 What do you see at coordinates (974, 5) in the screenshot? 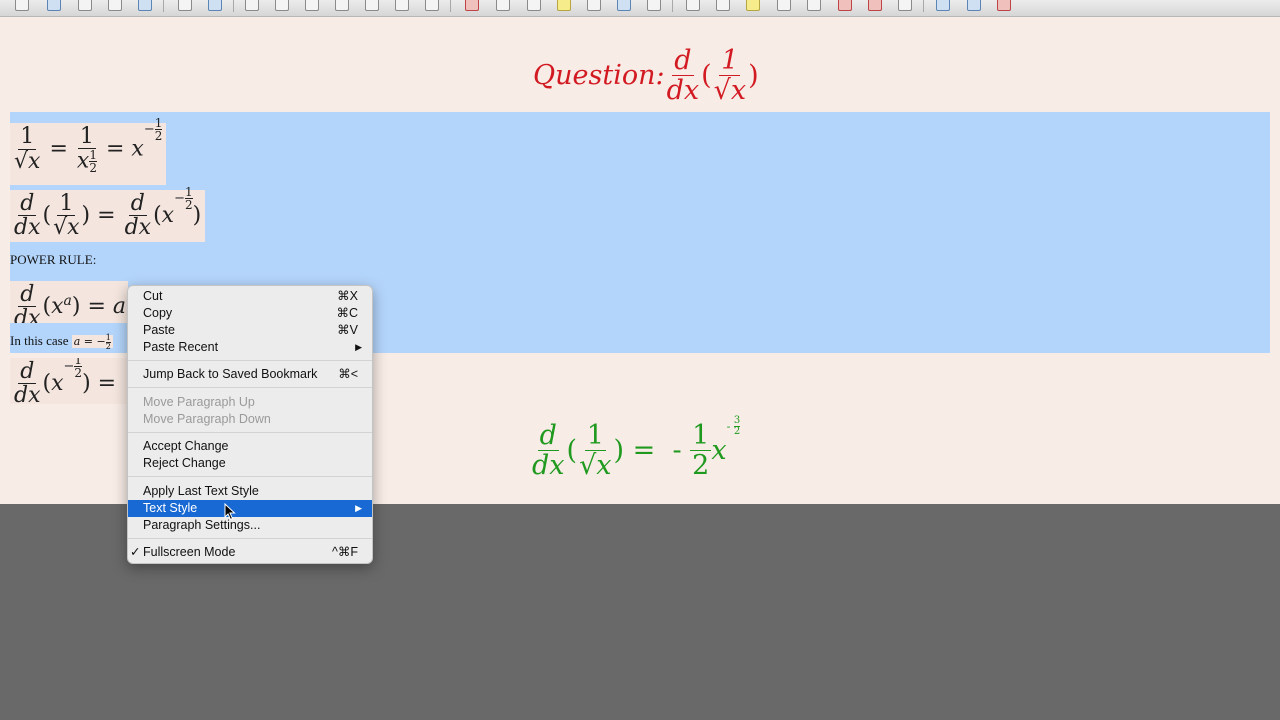
I see `sidebar-icon` at bounding box center [974, 5].